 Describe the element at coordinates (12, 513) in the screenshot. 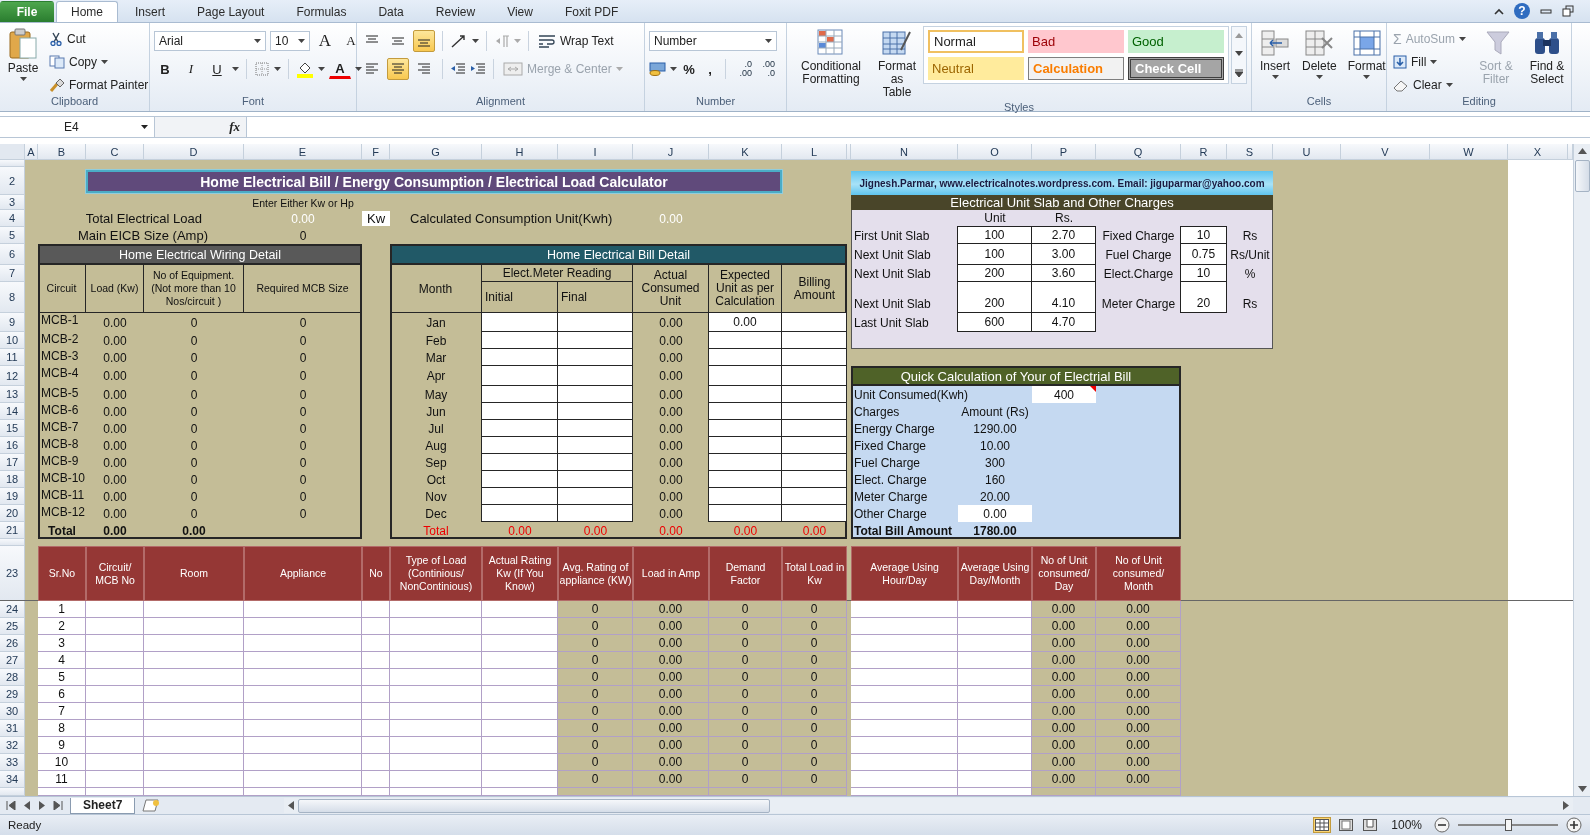

I see `row-header: 20` at that location.